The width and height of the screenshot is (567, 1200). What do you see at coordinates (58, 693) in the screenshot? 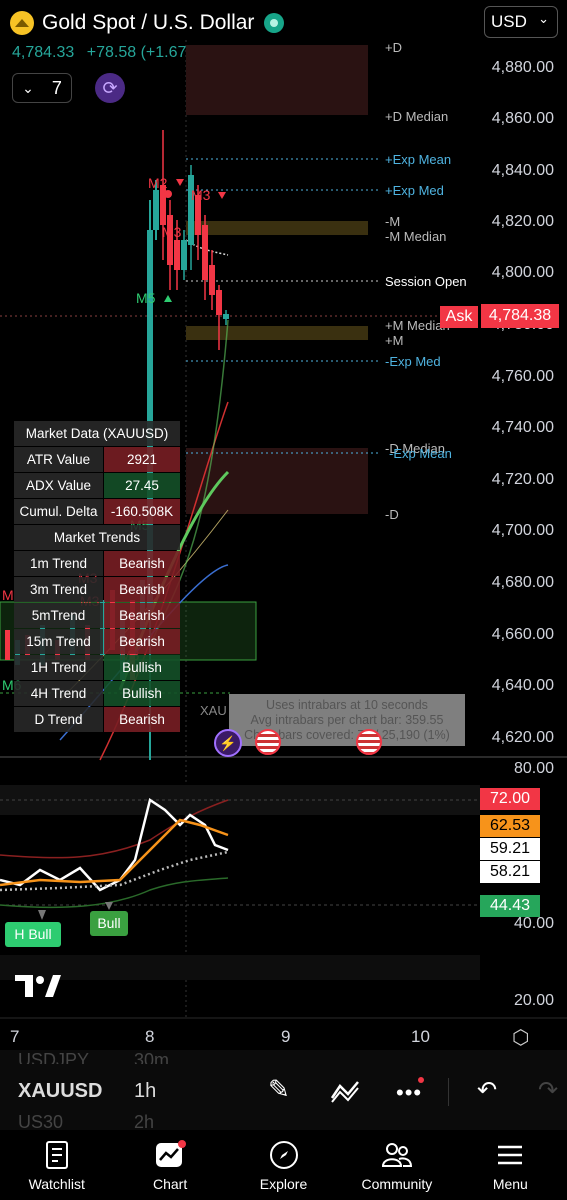
I see `row-label: 4H Trend` at bounding box center [58, 693].